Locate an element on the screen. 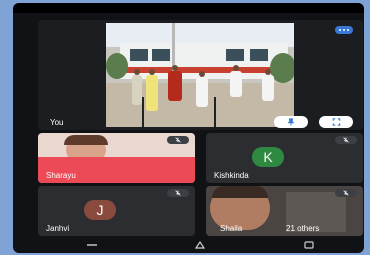 This screenshot has width=370, height=255. pin-icon is located at coordinates (291, 122).